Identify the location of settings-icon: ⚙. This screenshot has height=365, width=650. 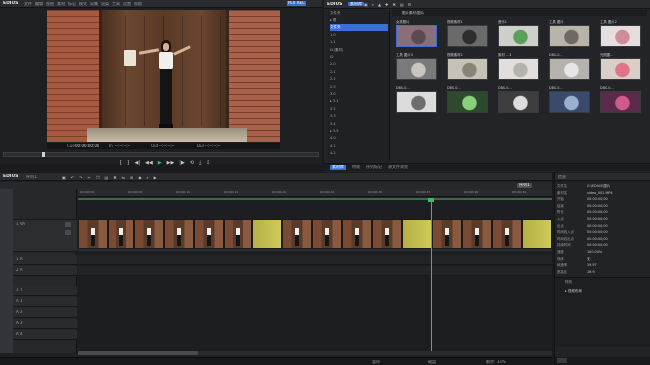
(410, 4).